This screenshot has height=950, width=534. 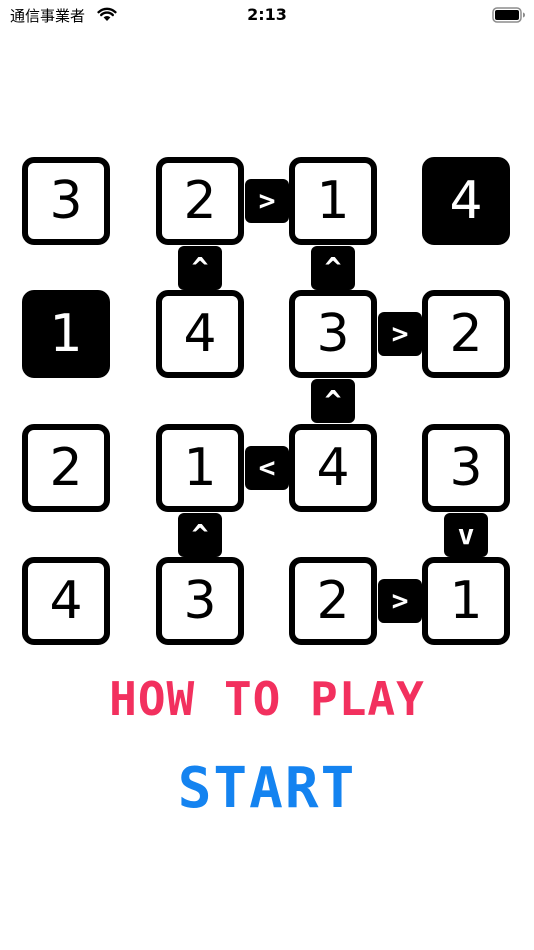 What do you see at coordinates (267, 468) in the screenshot?
I see `inequality-sign: <` at bounding box center [267, 468].